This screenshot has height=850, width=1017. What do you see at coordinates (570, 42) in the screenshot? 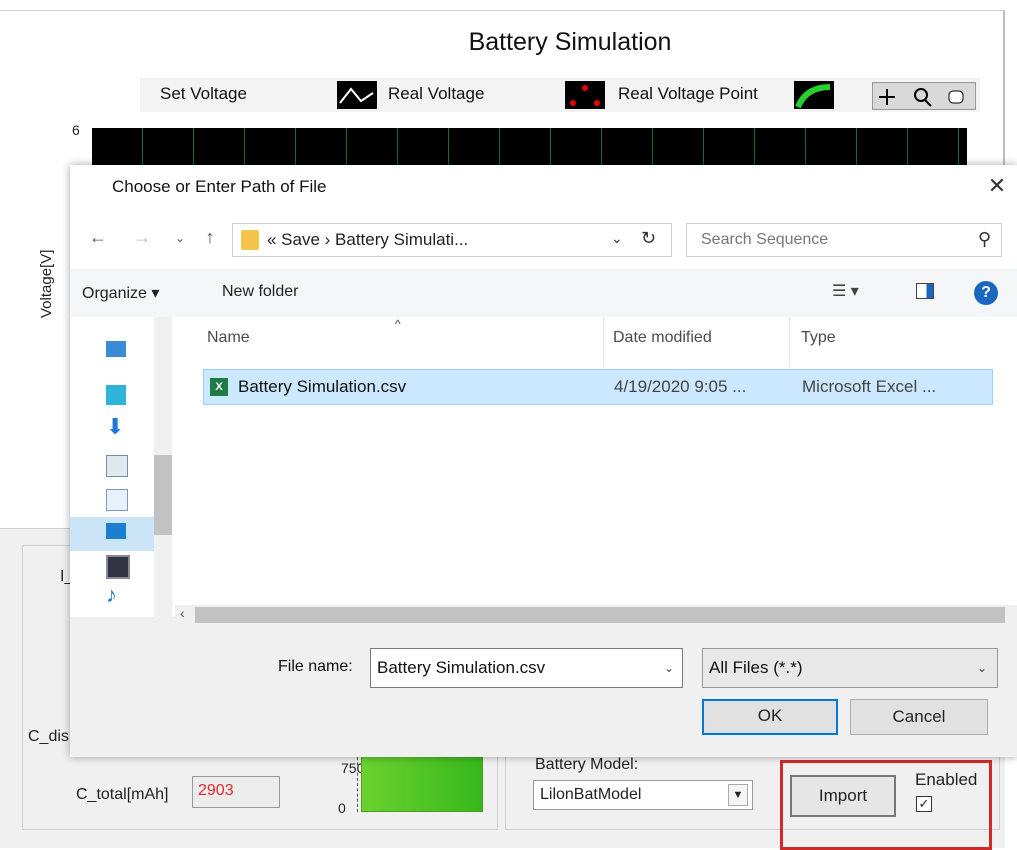
I see `app-title: Battery Simulation` at bounding box center [570, 42].